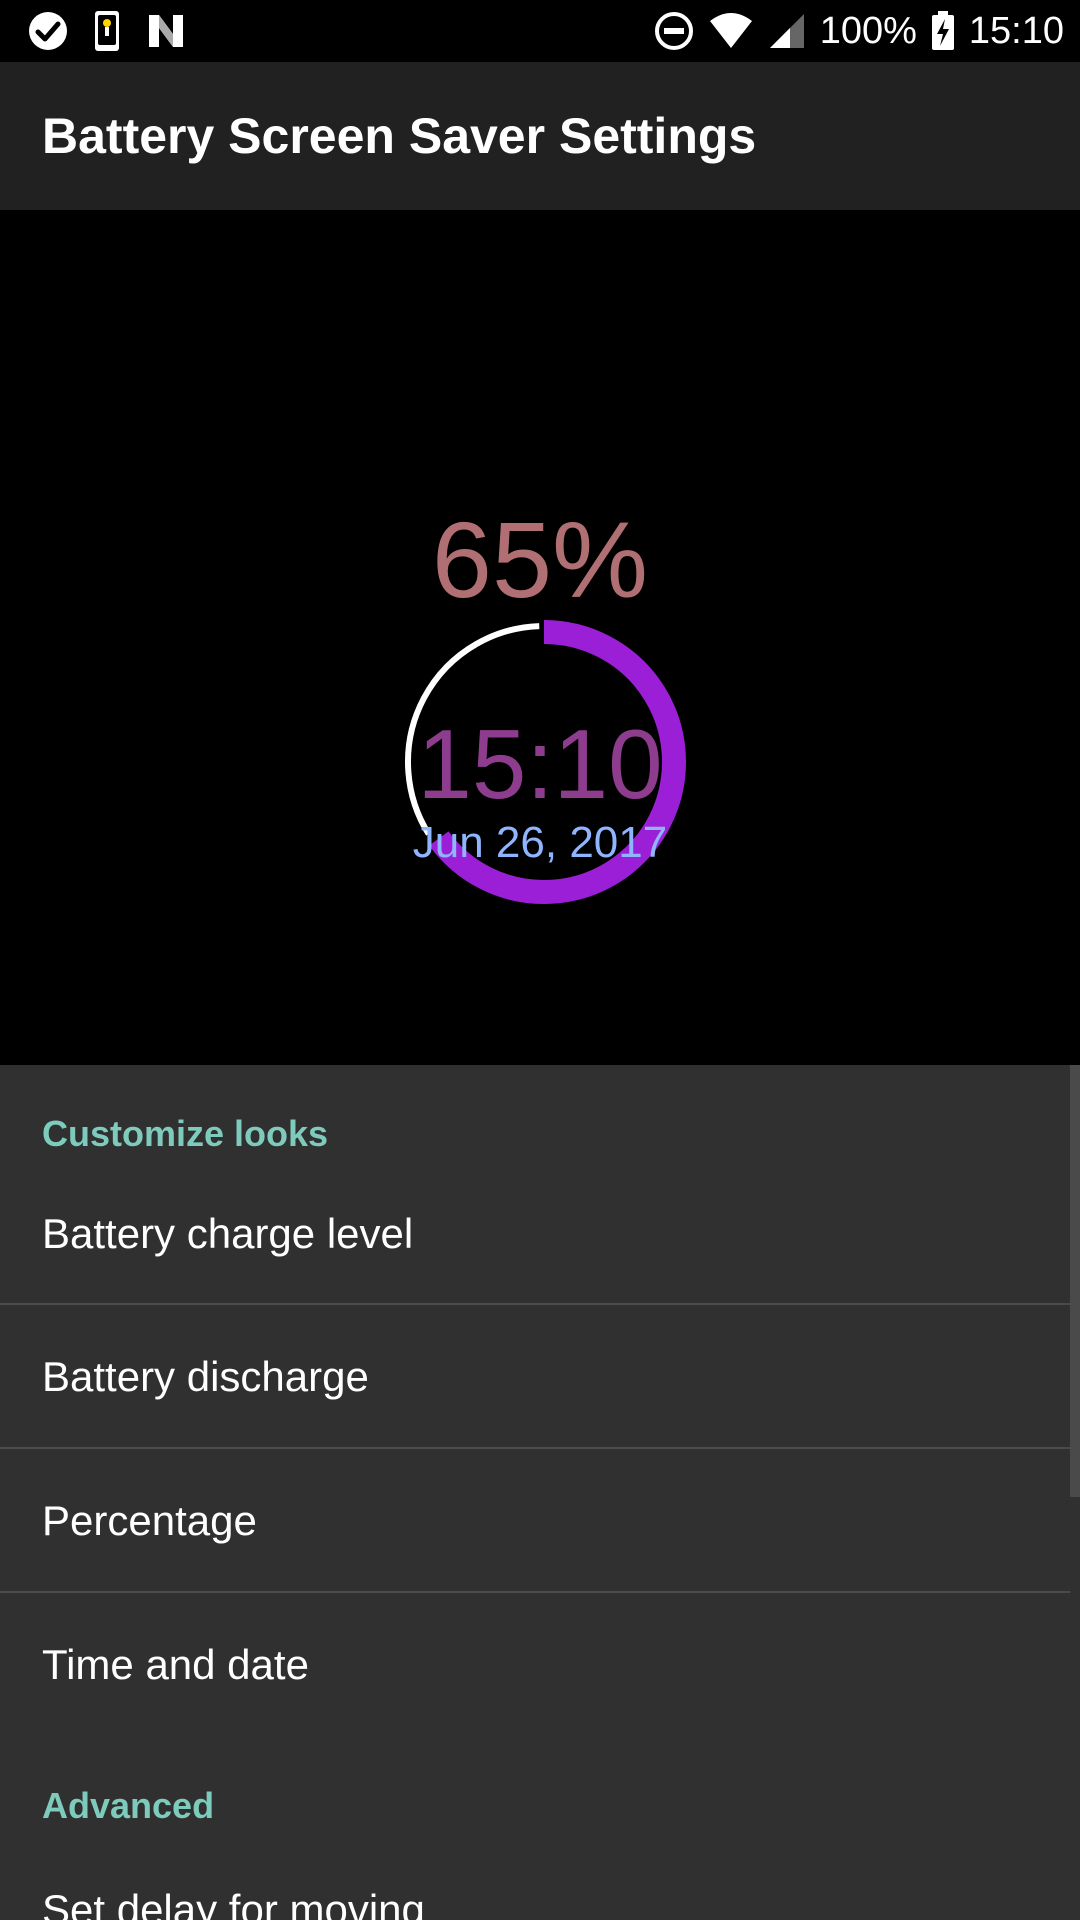  What do you see at coordinates (540, 1875) in the screenshot?
I see `pref-set-delay-for-moving: Set delay for moving` at bounding box center [540, 1875].